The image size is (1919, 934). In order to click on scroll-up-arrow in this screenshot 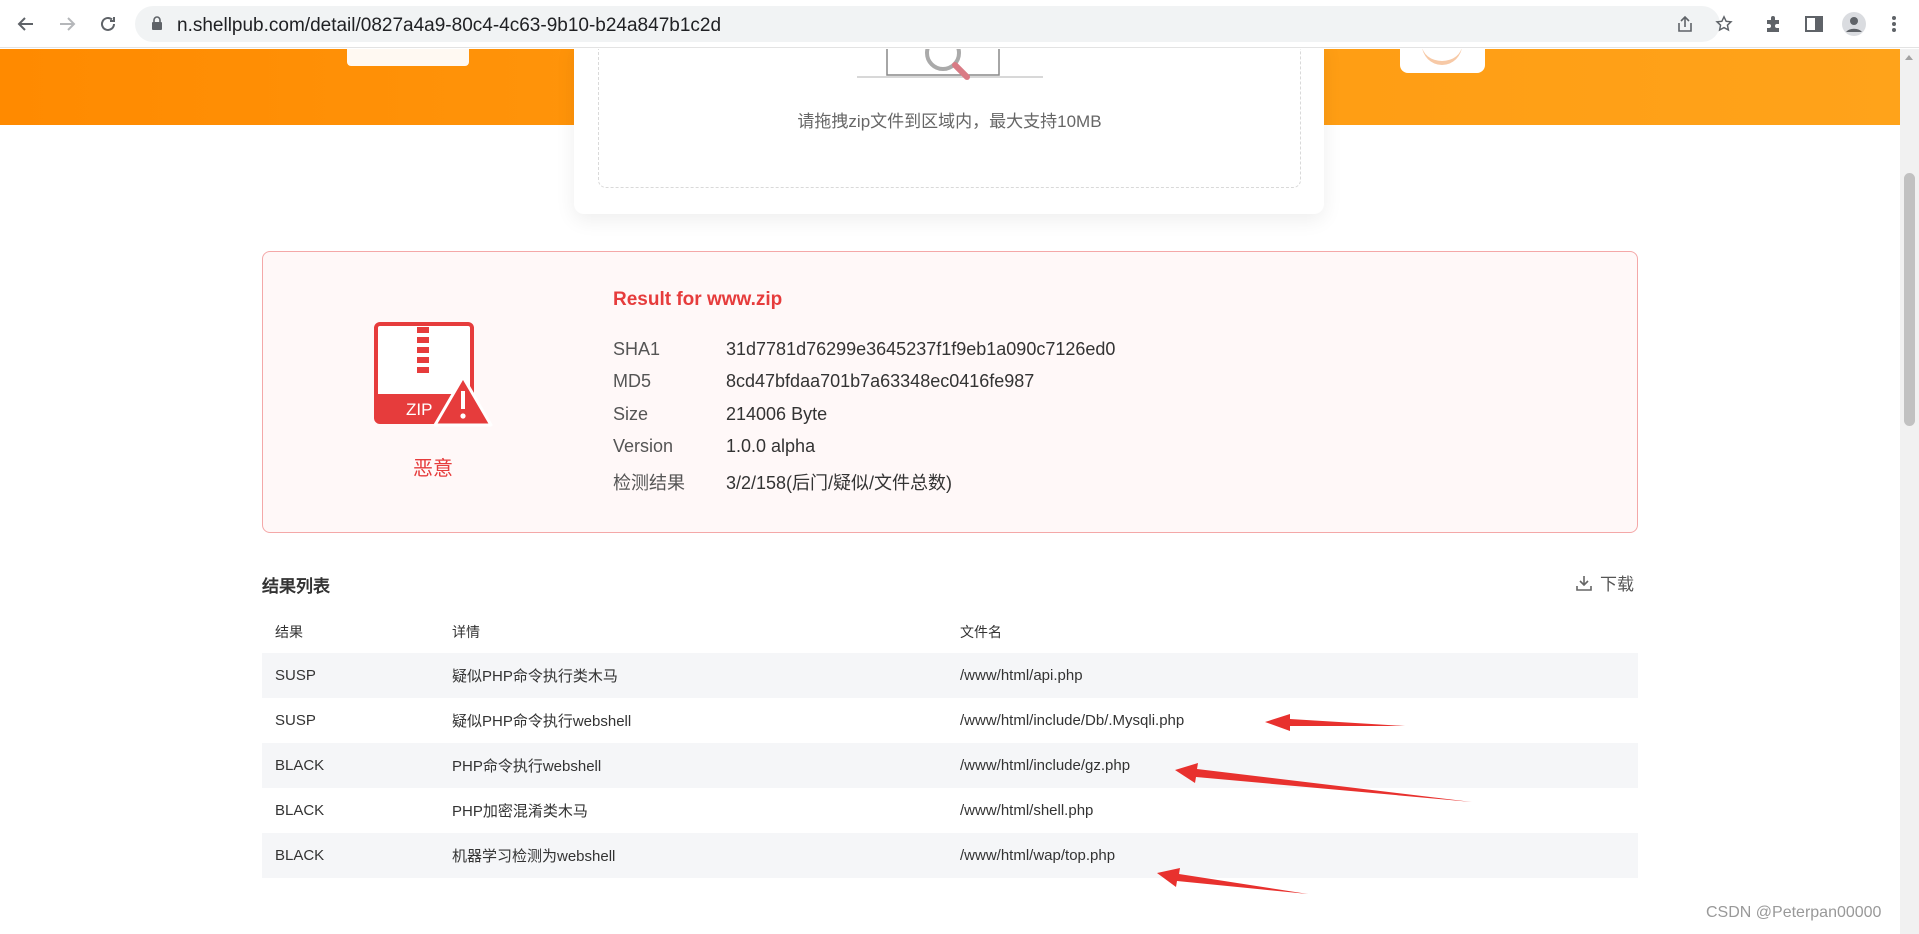, I will do `click(1909, 57)`.